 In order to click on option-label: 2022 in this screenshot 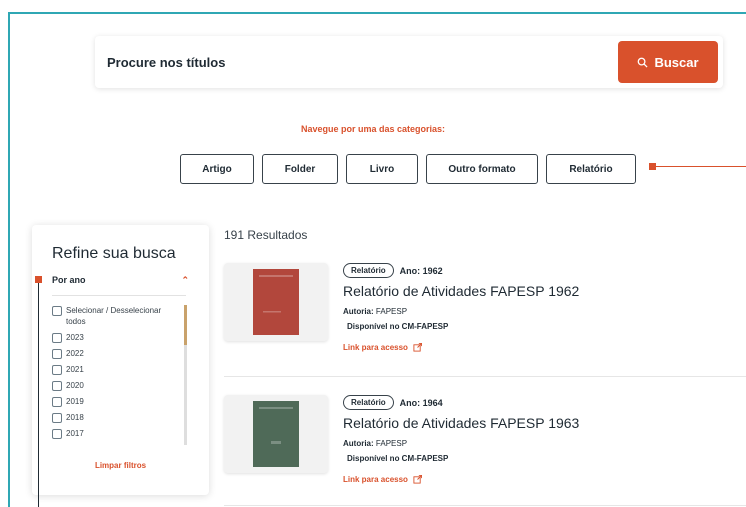, I will do `click(75, 353)`.